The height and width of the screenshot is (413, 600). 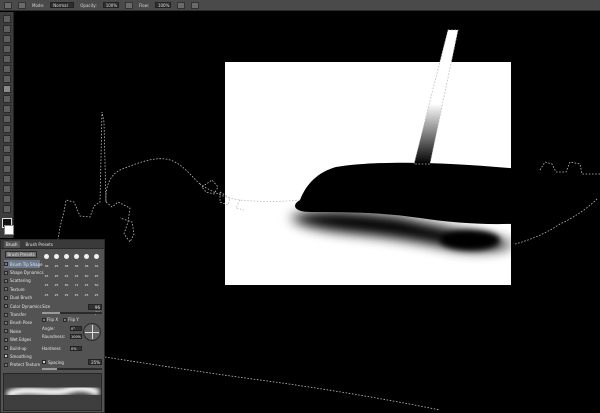 I want to click on eyedropper-tool-icon, so click(x=6, y=69).